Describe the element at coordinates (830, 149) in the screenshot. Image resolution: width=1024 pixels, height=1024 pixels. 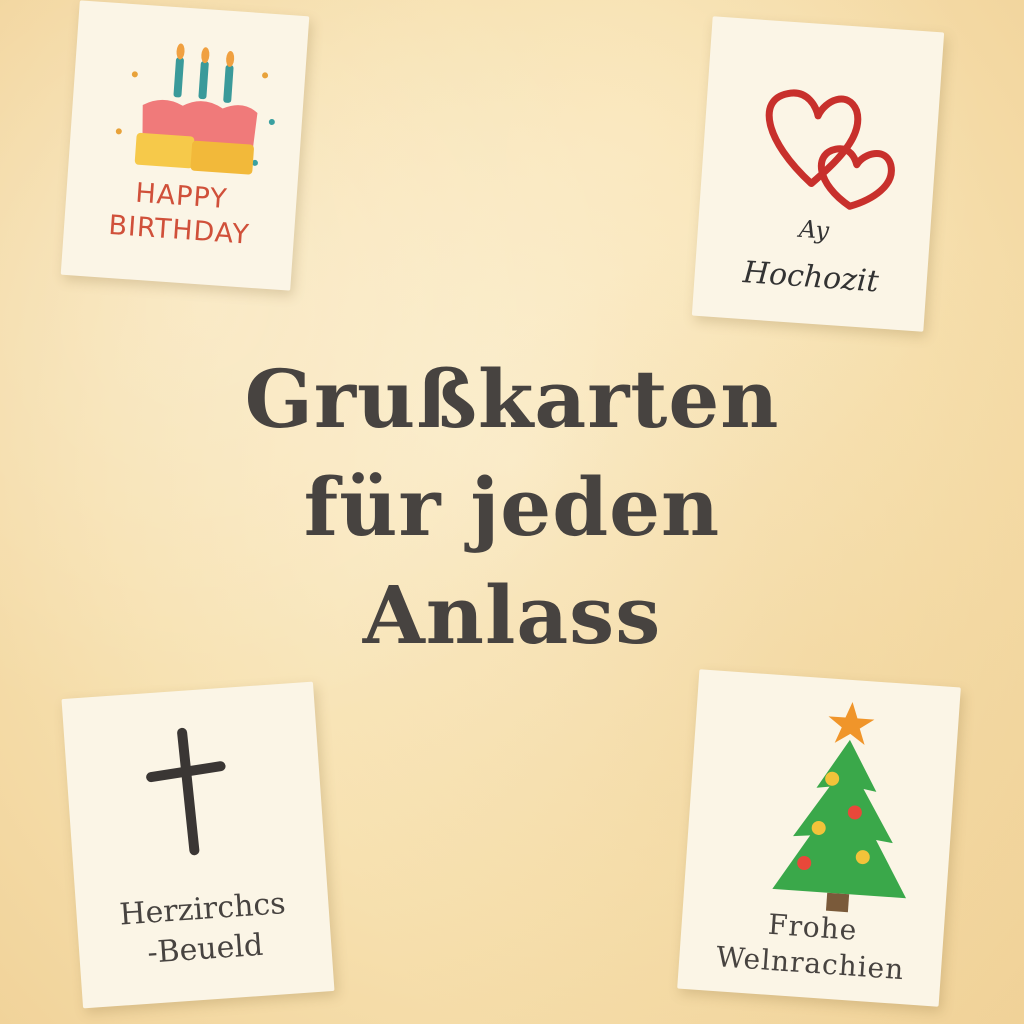
I see `double-heart-icon` at that location.